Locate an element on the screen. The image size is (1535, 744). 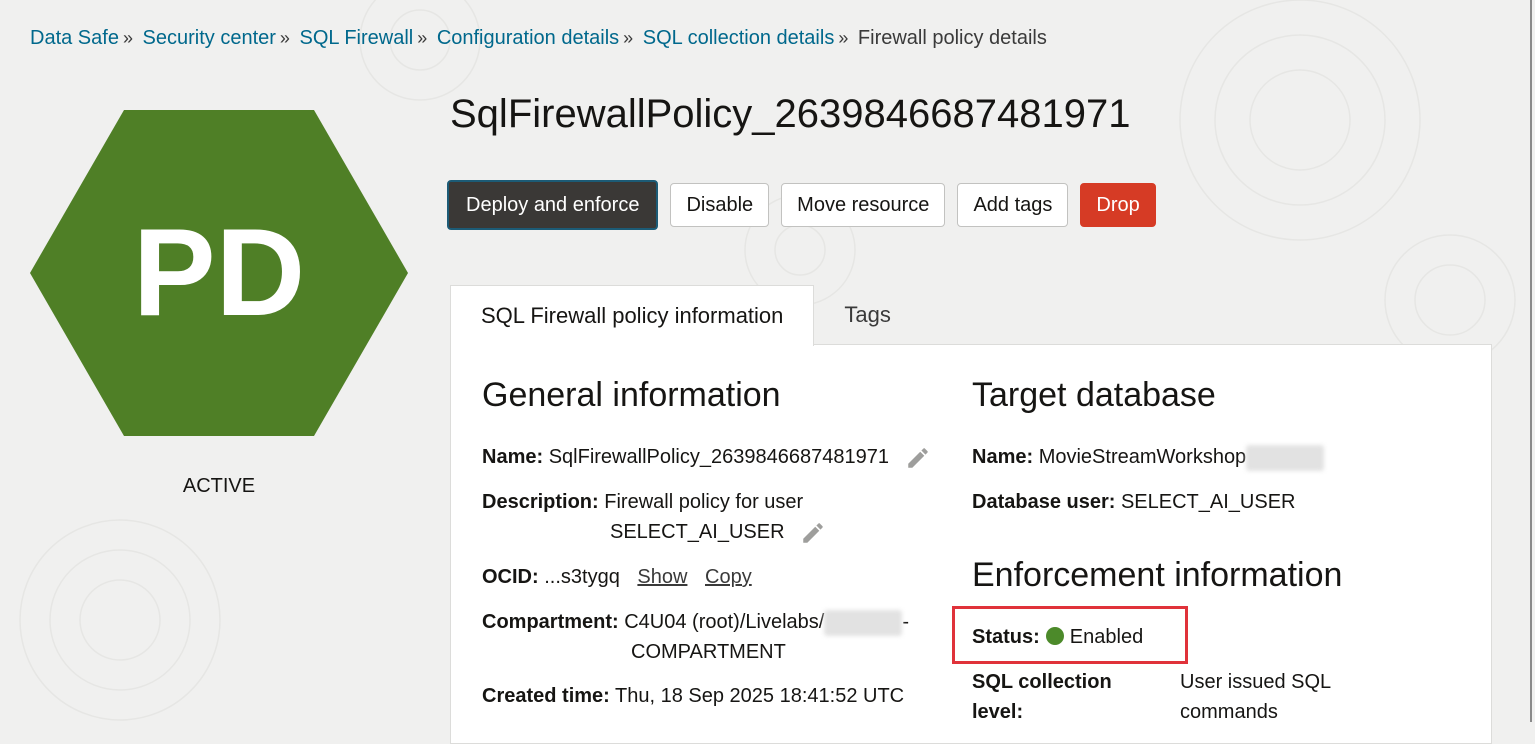
ocid-show-link: Show is located at coordinates (662, 577).